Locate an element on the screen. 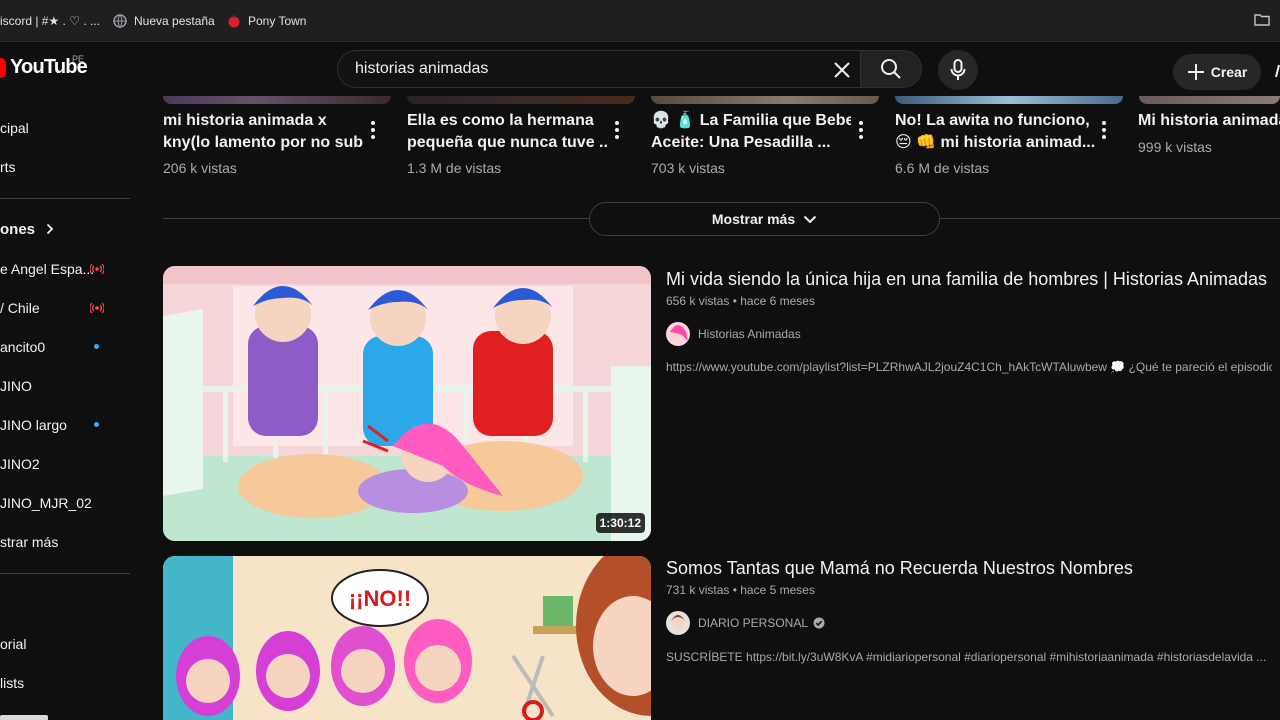  video-thumbnail: ¡¡NO!! is located at coordinates (407, 638).